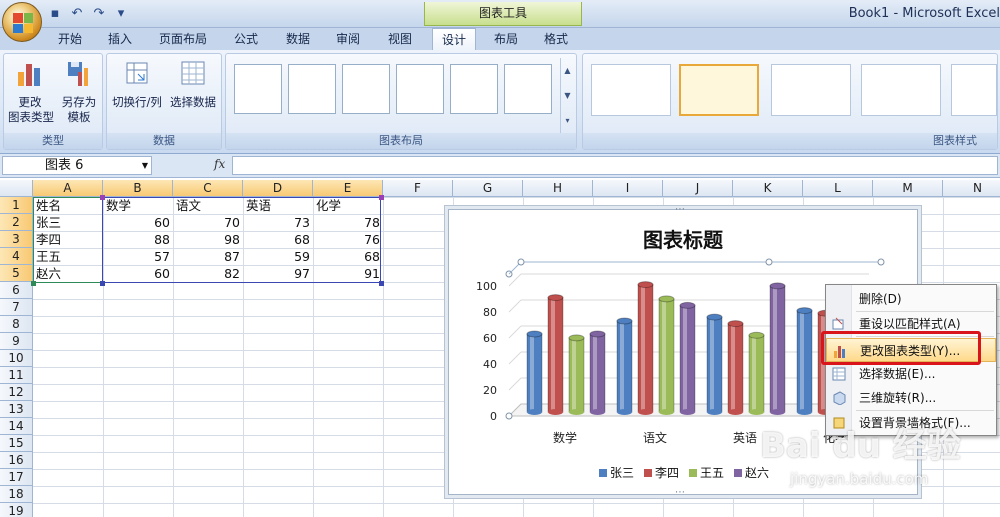 The width and height of the screenshot is (1000, 517). What do you see at coordinates (558, 188) in the screenshot?
I see `column-header-h: H` at bounding box center [558, 188].